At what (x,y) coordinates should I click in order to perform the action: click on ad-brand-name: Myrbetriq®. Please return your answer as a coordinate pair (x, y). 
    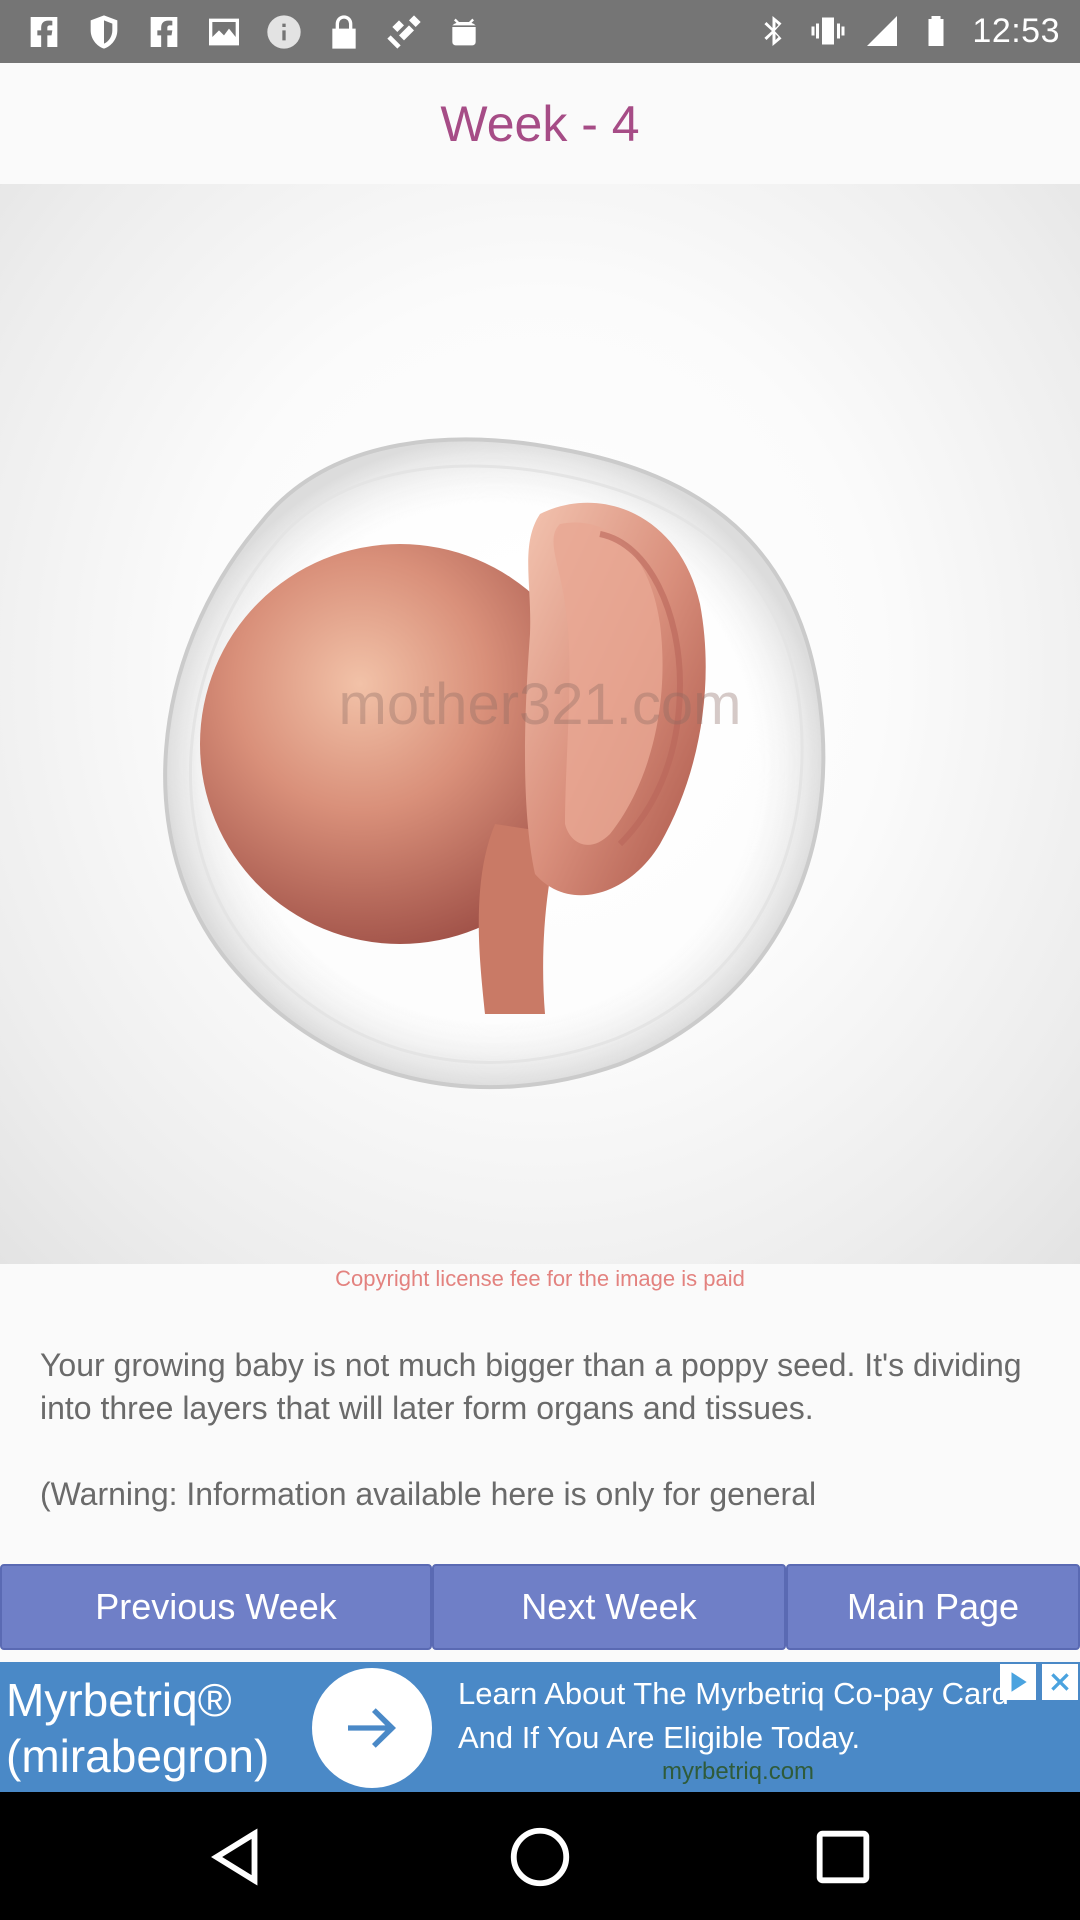
    Looking at the image, I should click on (119, 1700).